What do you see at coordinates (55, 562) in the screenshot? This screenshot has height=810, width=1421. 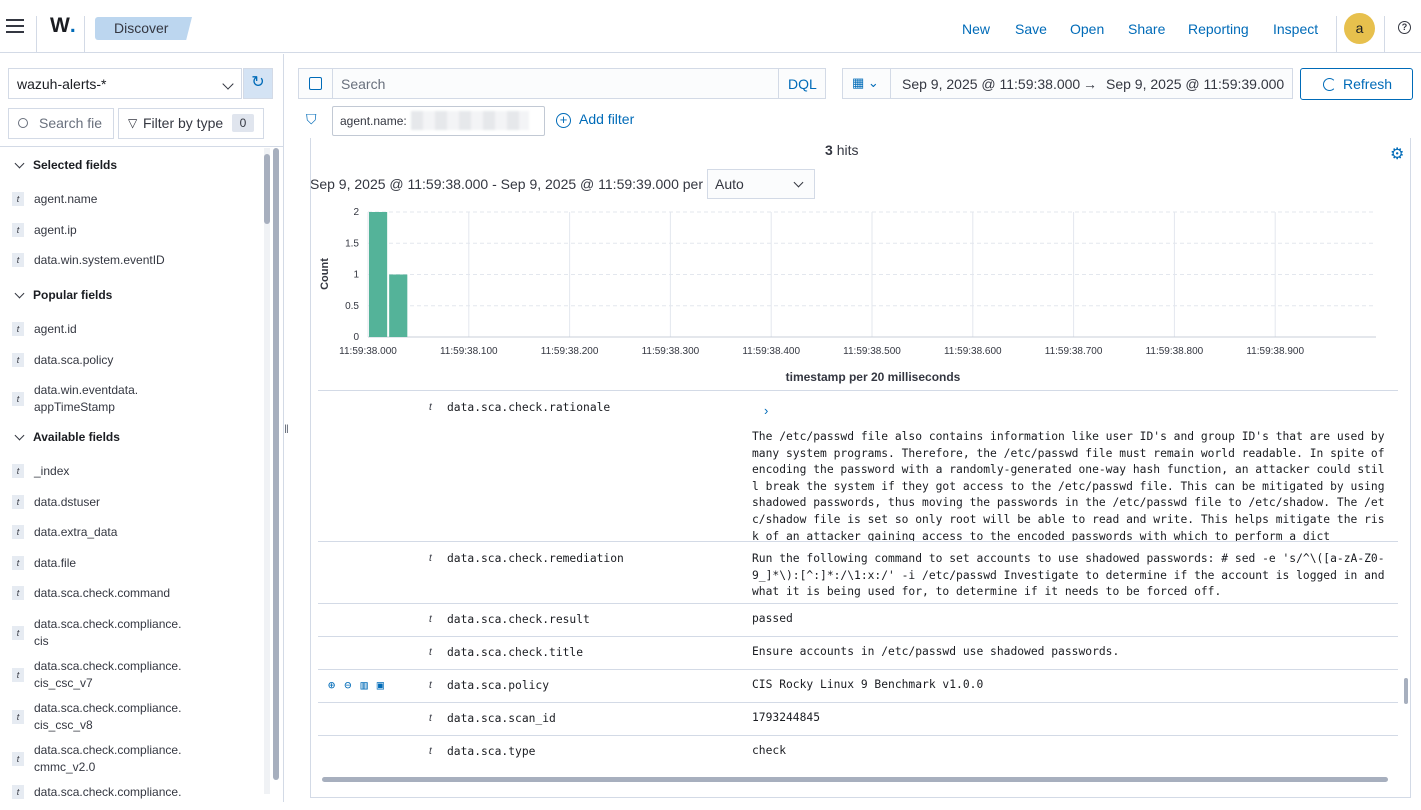 I see `field-name: data.file` at bounding box center [55, 562].